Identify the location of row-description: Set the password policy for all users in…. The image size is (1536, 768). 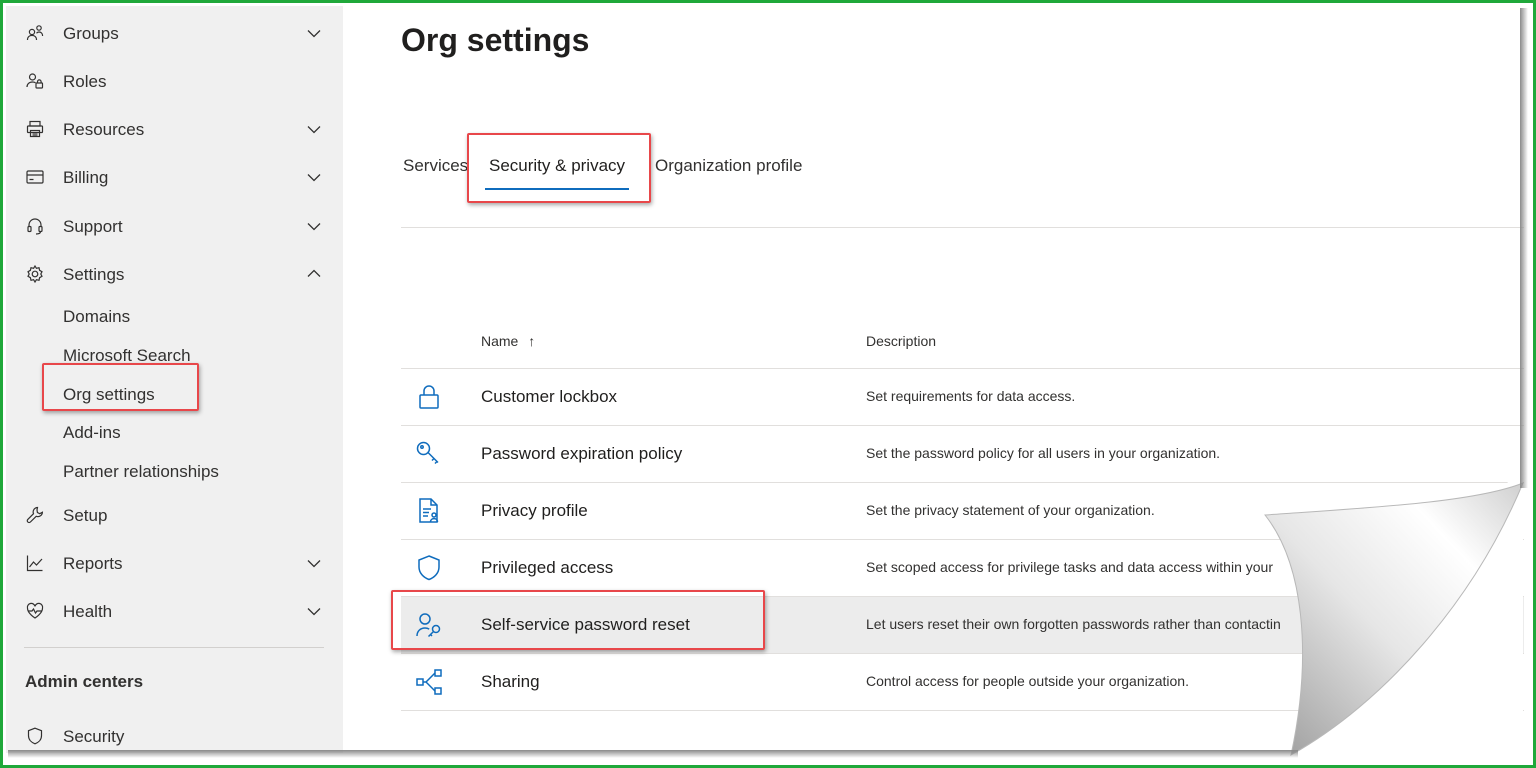
(1043, 453).